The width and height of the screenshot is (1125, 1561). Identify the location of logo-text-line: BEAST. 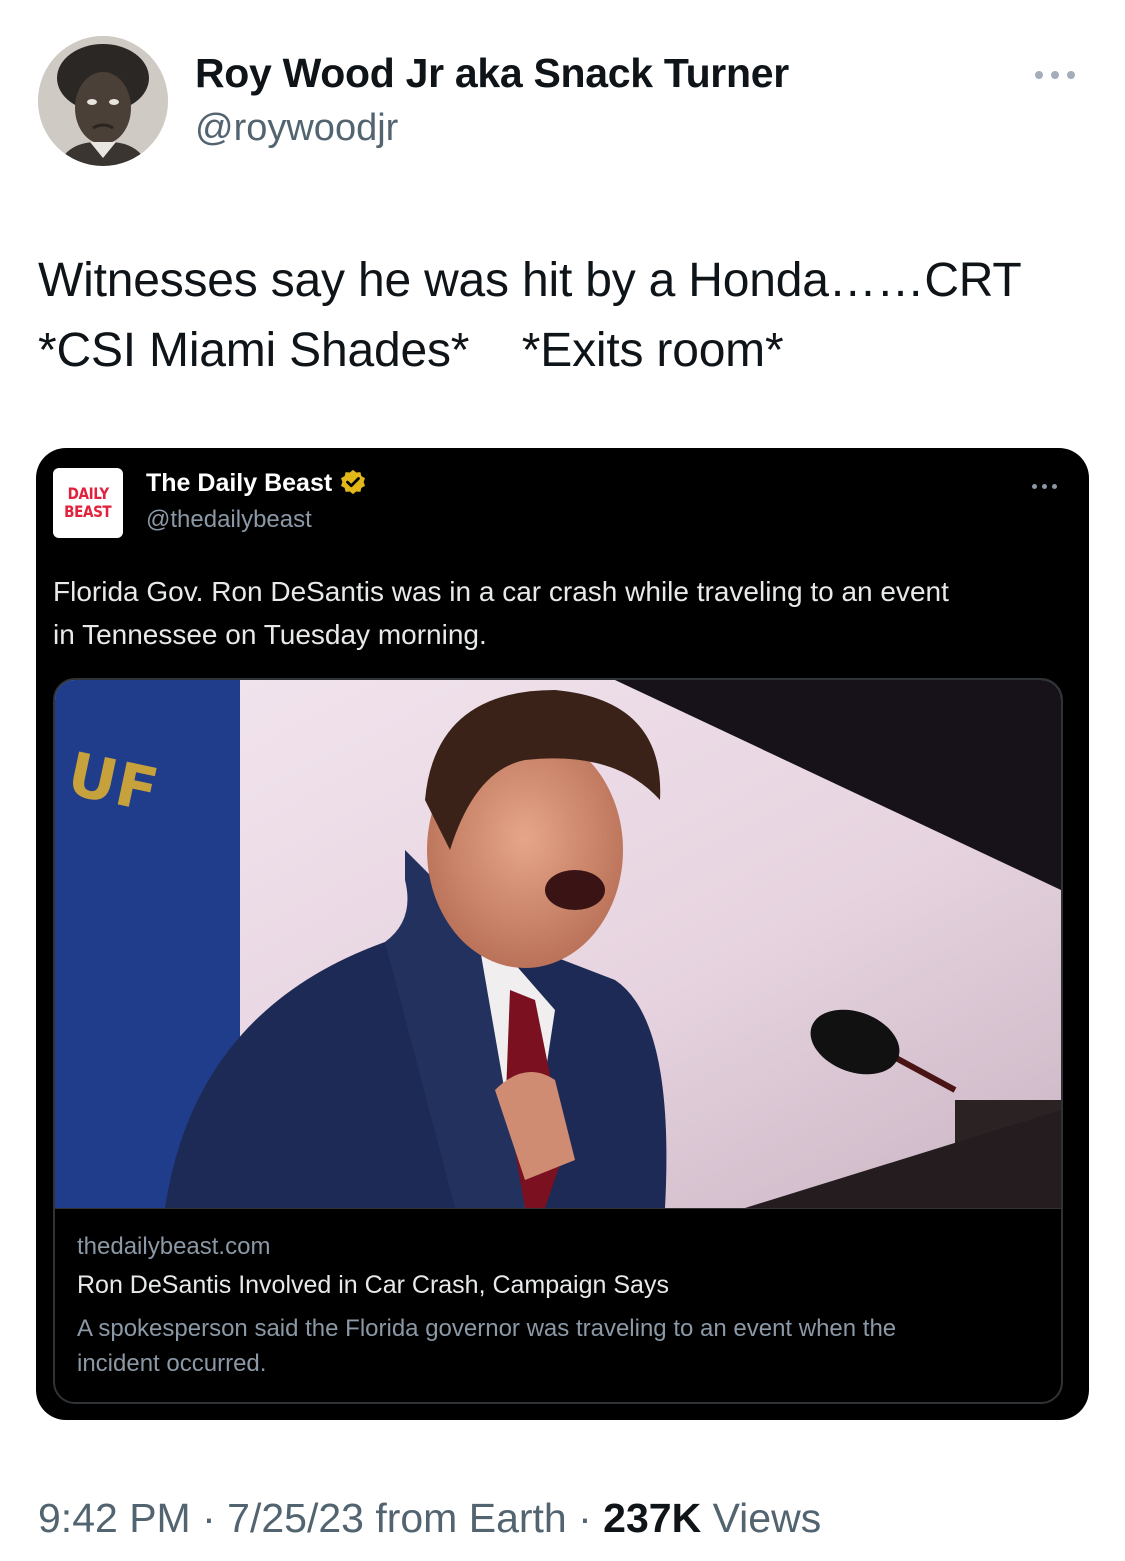
(88, 511).